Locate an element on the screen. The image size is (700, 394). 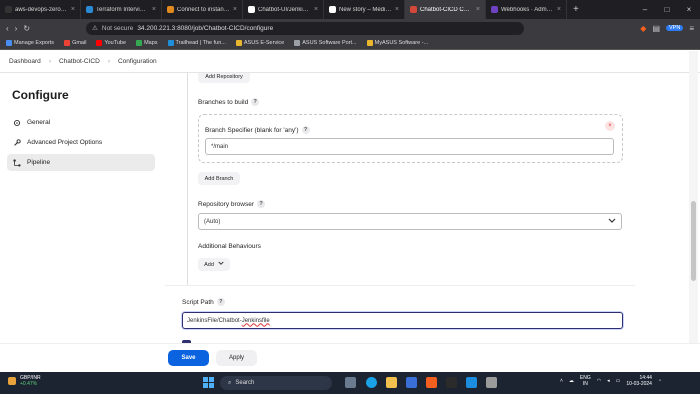
wifi-icon: ◠ is located at coordinates (599, 381).